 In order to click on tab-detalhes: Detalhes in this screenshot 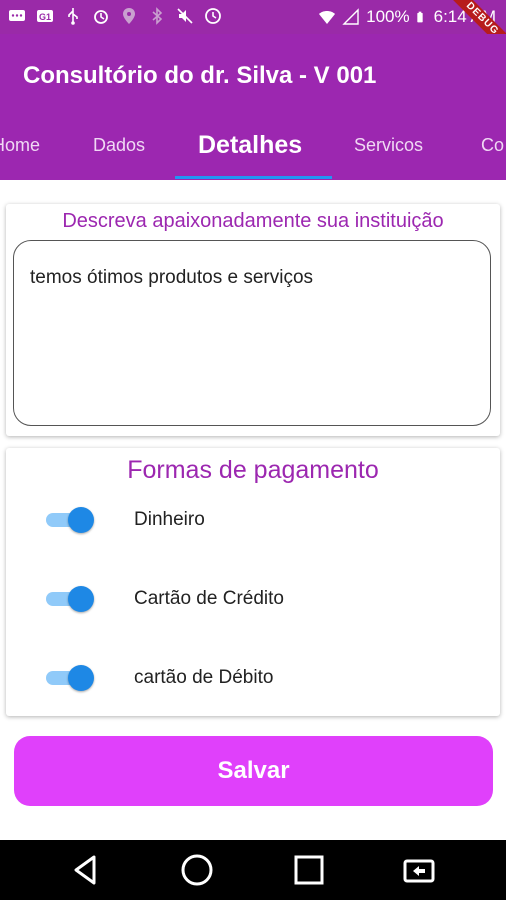, I will do `click(250, 148)`.